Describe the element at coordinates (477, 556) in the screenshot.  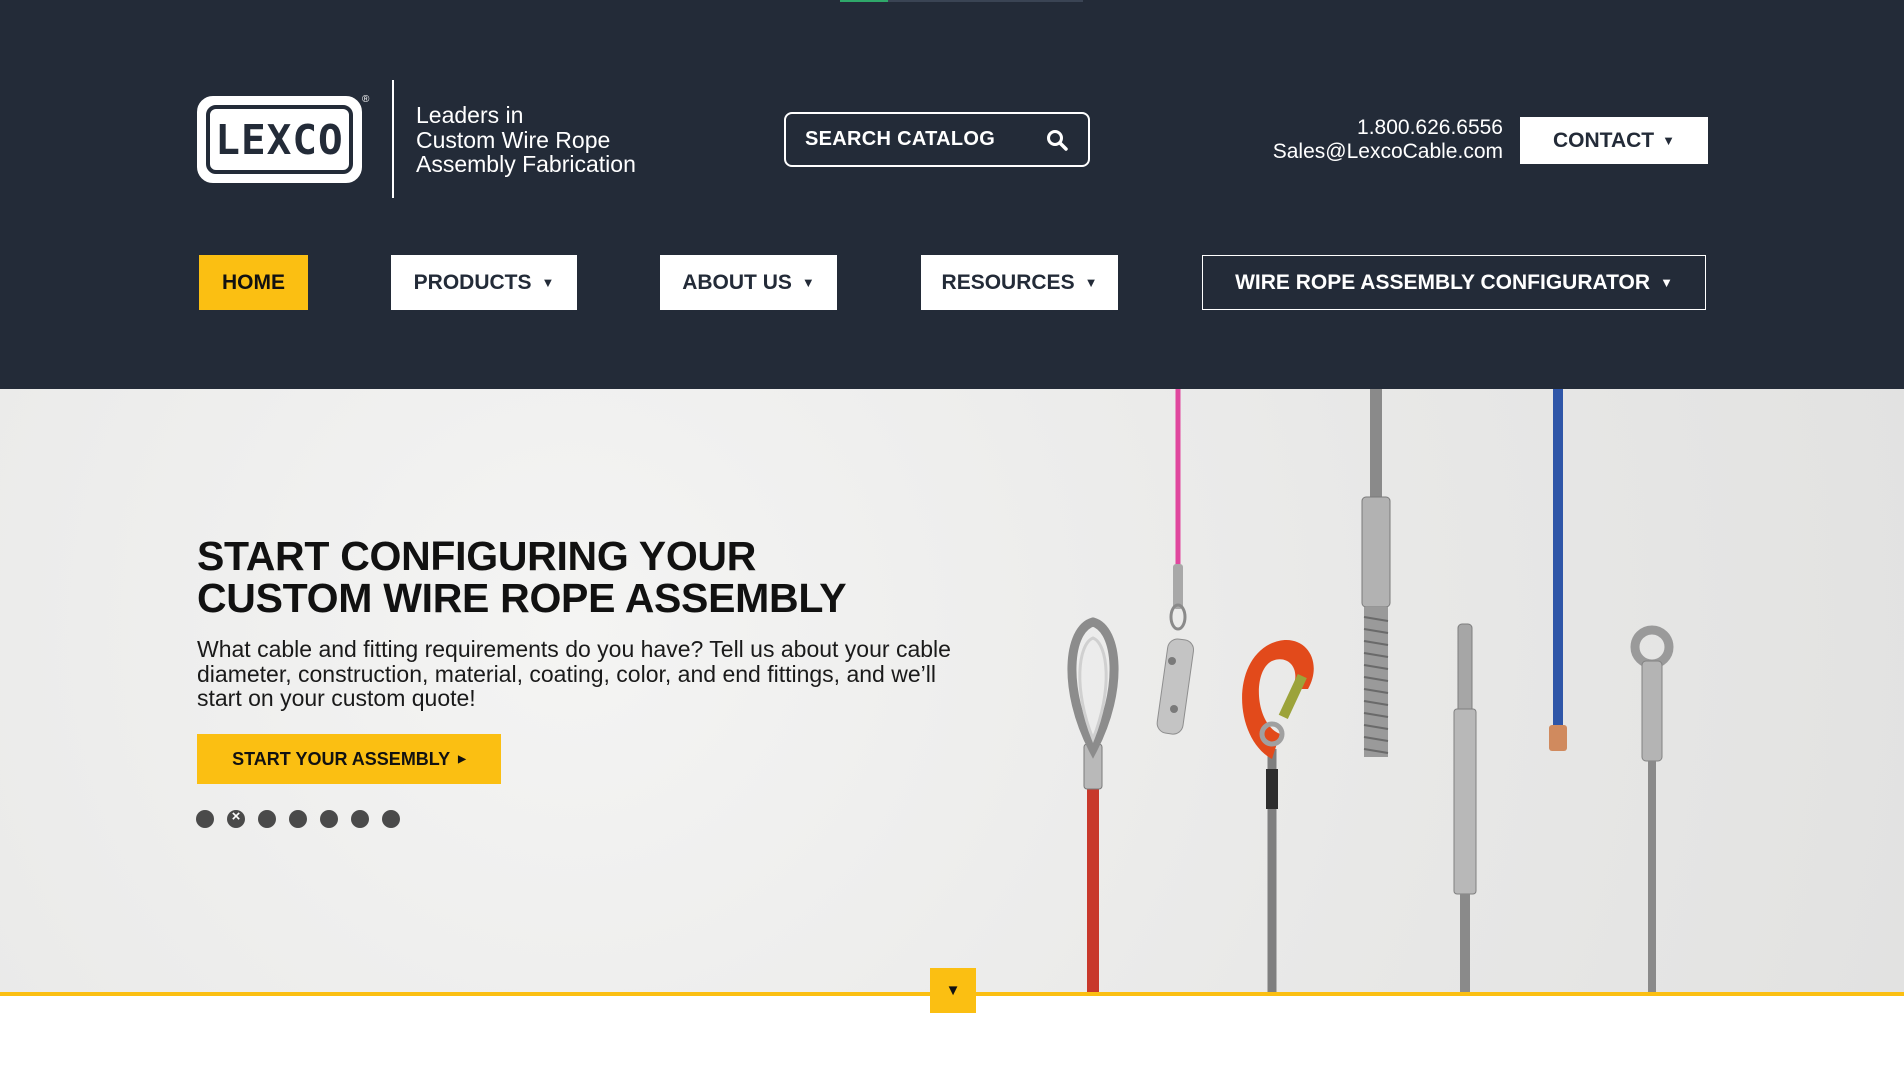
I see `hero-title-line-1: START CONFIGURING YOUR` at that location.